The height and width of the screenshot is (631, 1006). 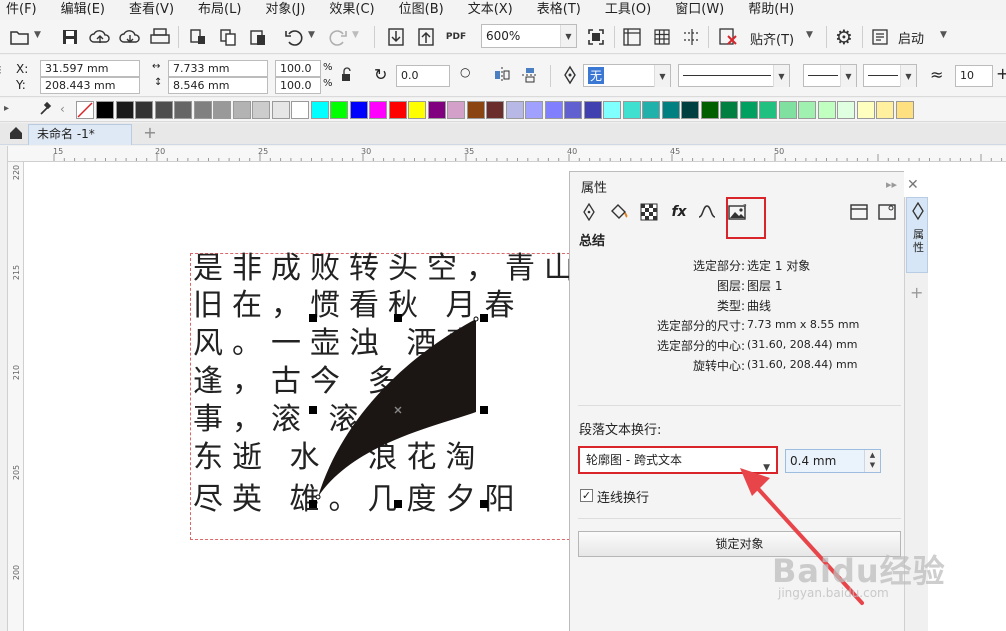 What do you see at coordinates (258, 37) in the screenshot?
I see `paste-icon` at bounding box center [258, 37].